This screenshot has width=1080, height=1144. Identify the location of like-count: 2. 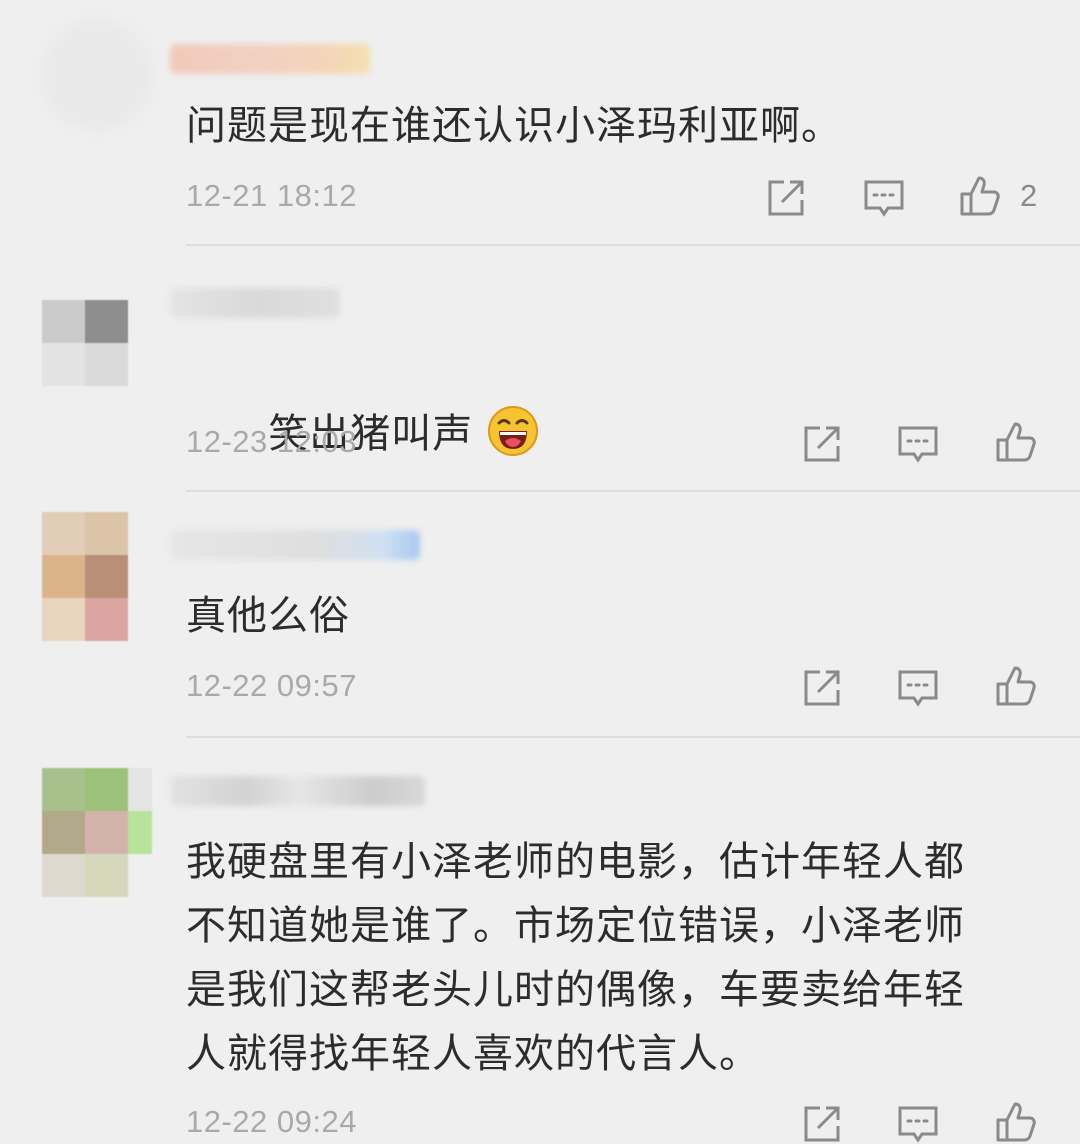
(1029, 195).